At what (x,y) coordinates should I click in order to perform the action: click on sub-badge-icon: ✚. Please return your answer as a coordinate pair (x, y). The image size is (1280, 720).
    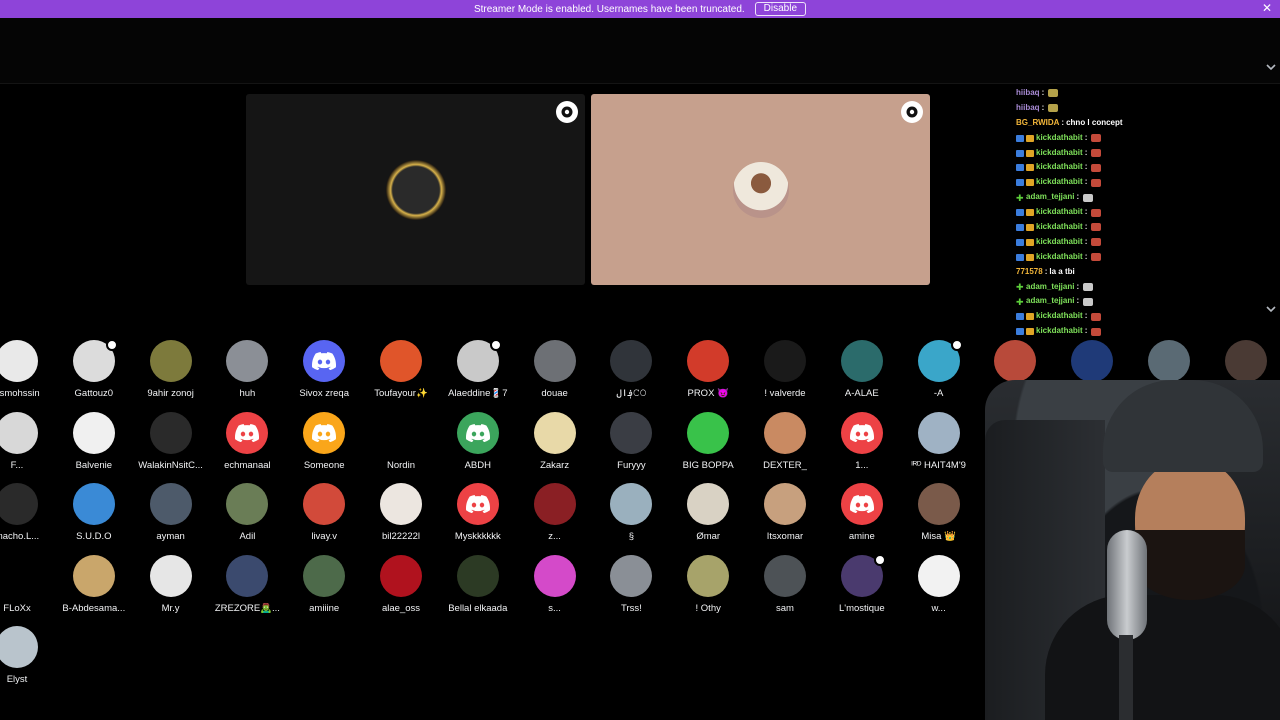
    Looking at the image, I should click on (1020, 287).